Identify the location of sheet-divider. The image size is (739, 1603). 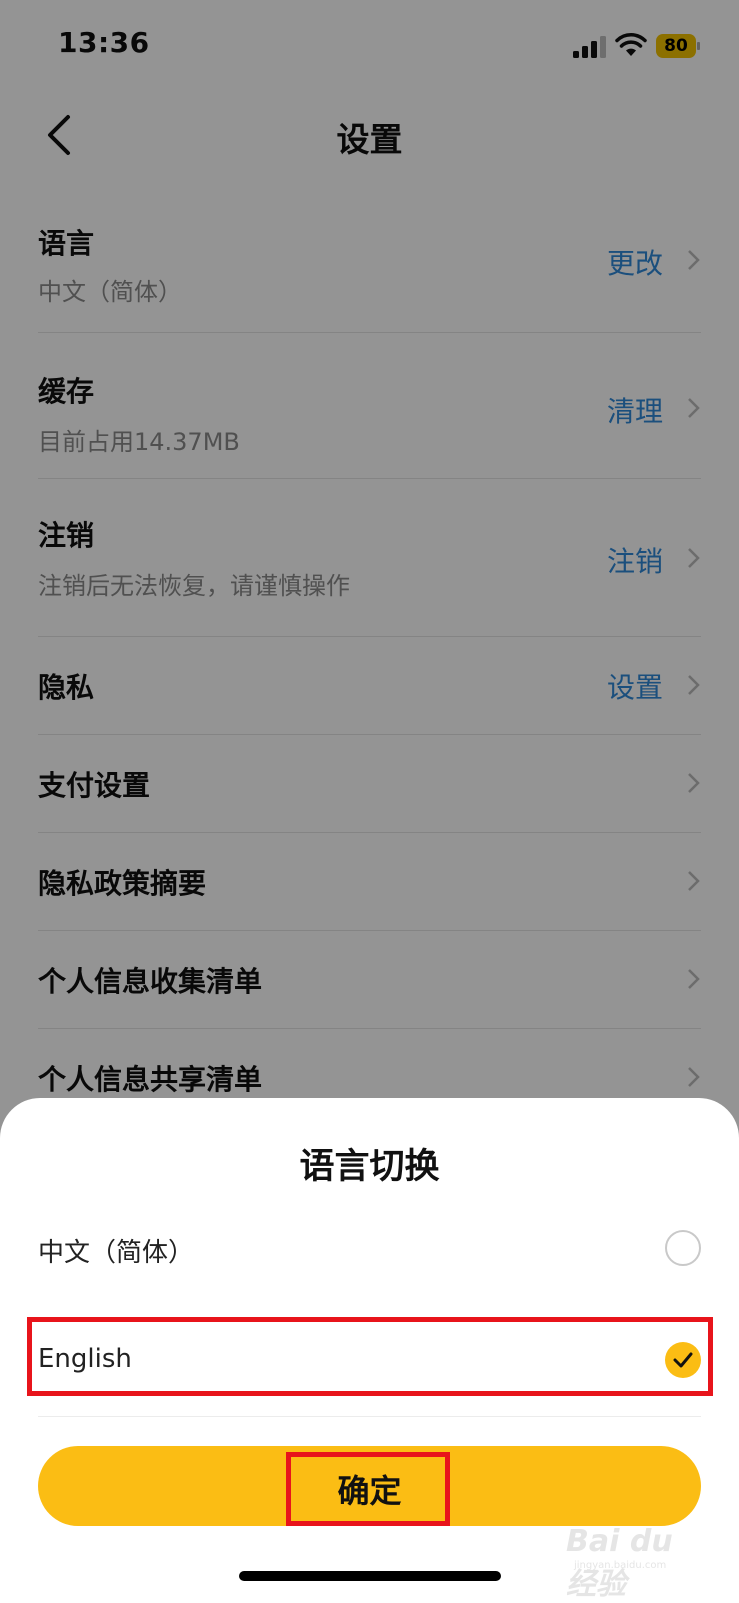
(369, 1416).